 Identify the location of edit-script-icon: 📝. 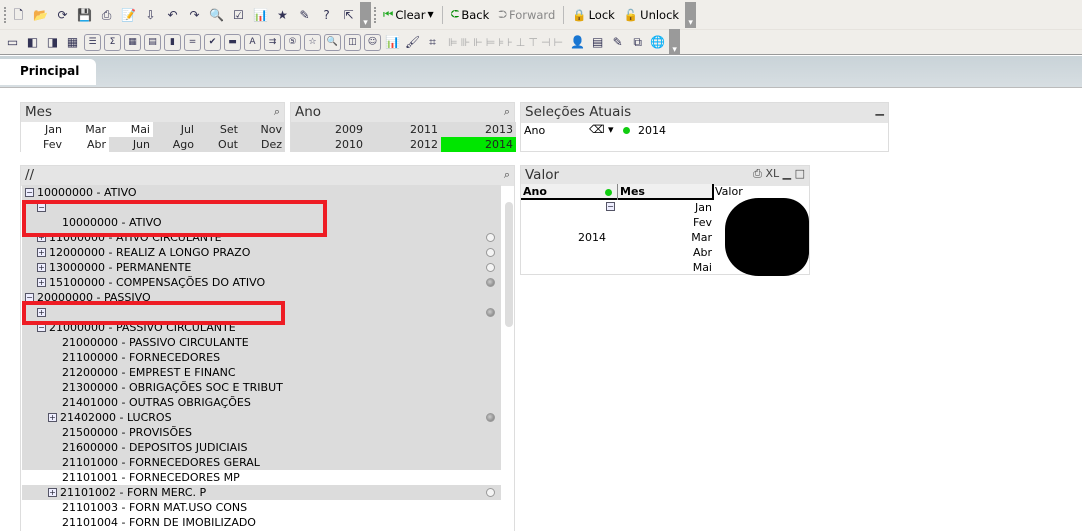
(128, 14).